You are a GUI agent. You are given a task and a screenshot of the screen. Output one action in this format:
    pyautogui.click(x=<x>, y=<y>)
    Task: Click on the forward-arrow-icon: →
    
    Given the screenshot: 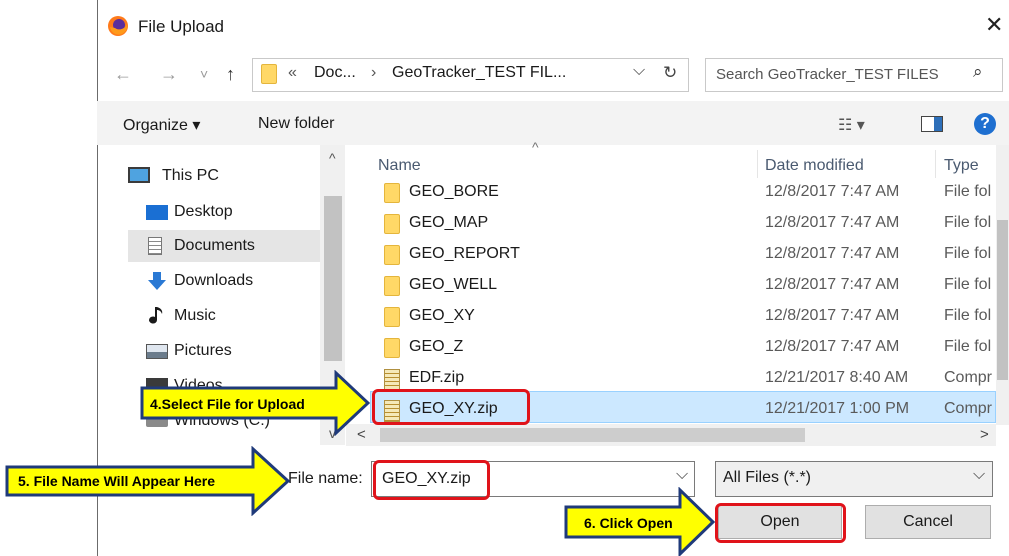 What is the action you would take?
    pyautogui.click(x=169, y=74)
    